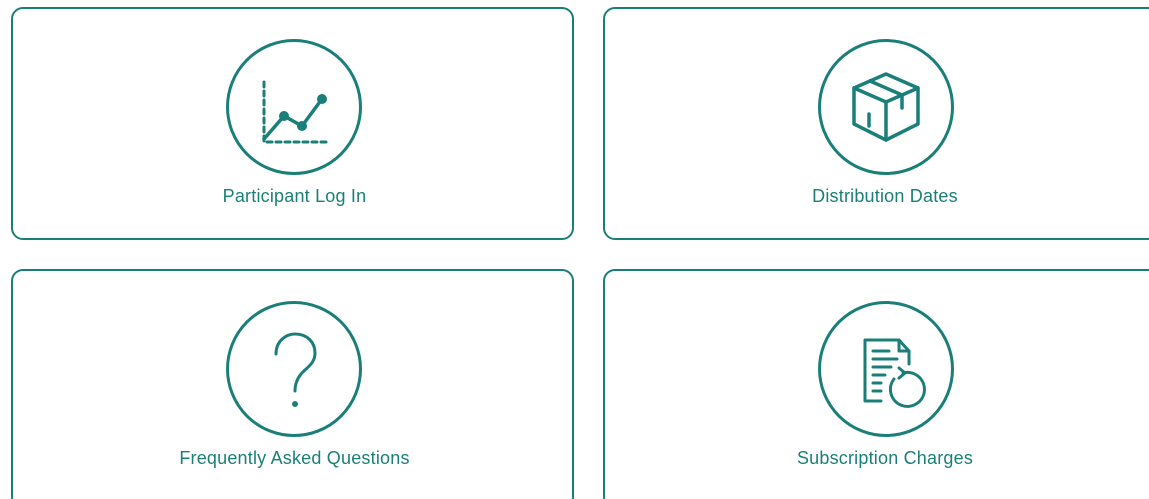  I want to click on box-icon, so click(886, 107).